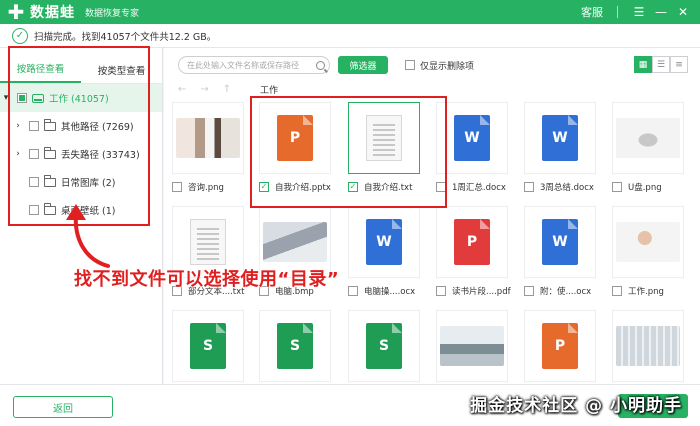  I want to click on app-logo: ✚ 数据蛙 数据恢复专家, so click(72, 12).